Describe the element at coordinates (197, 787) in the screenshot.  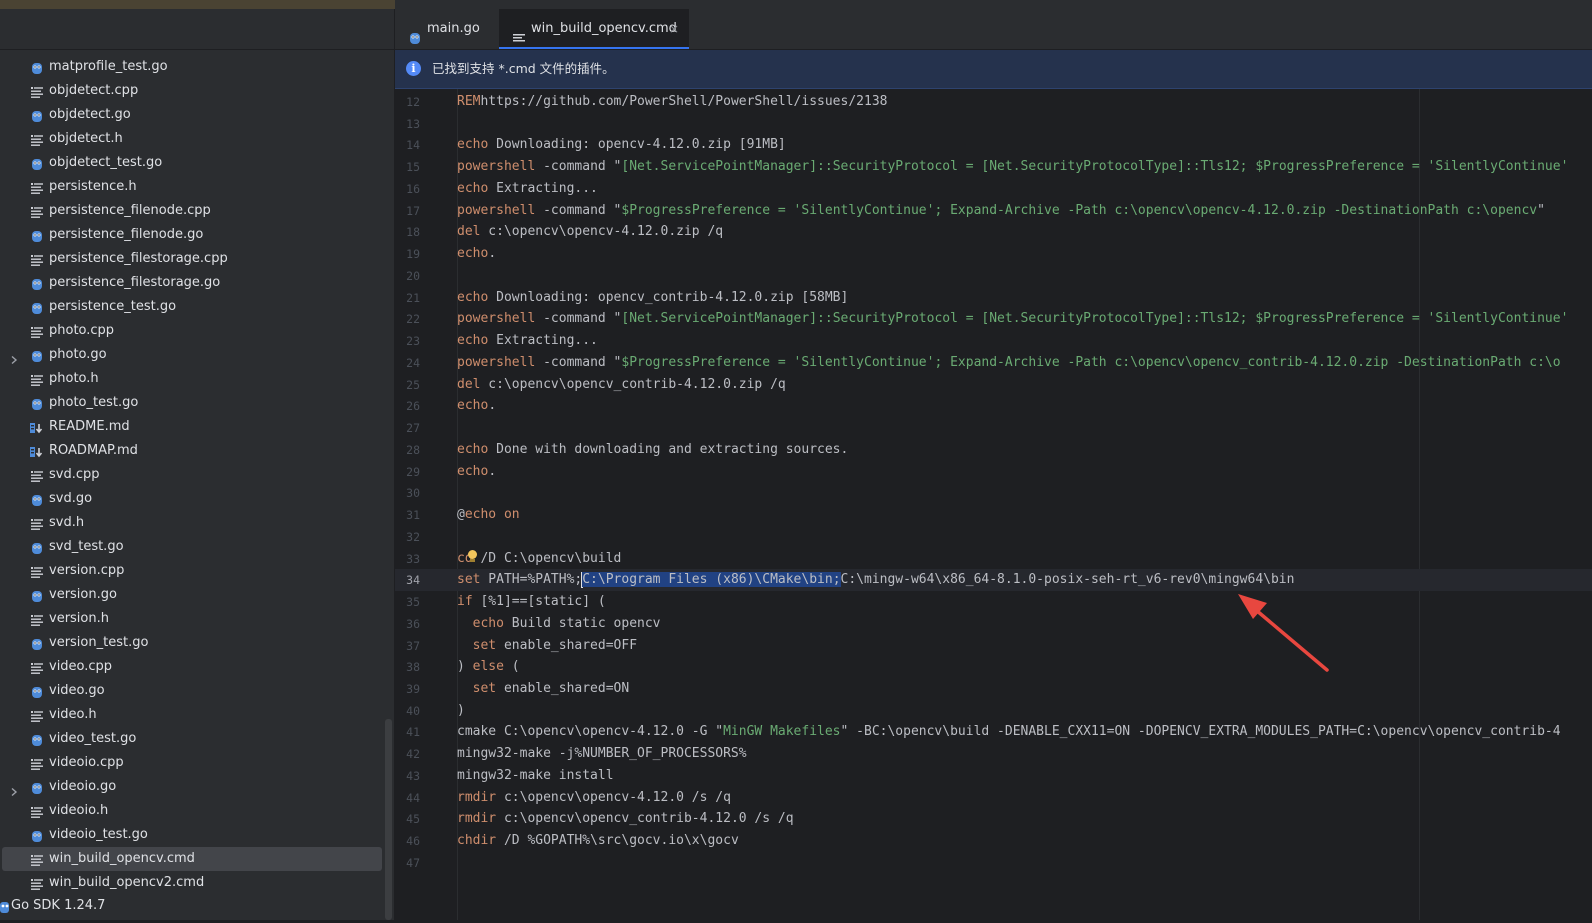
I see `tree-file-item: videoio.go` at that location.